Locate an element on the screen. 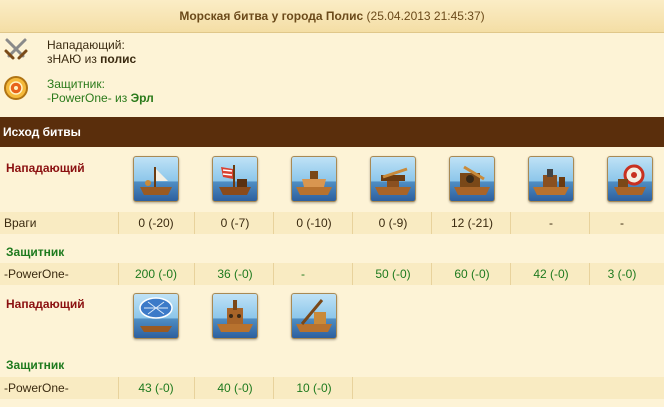 Image resolution: width=664 pixels, height=407 pixels. table-cell: 200 (-0) is located at coordinates (156, 274).